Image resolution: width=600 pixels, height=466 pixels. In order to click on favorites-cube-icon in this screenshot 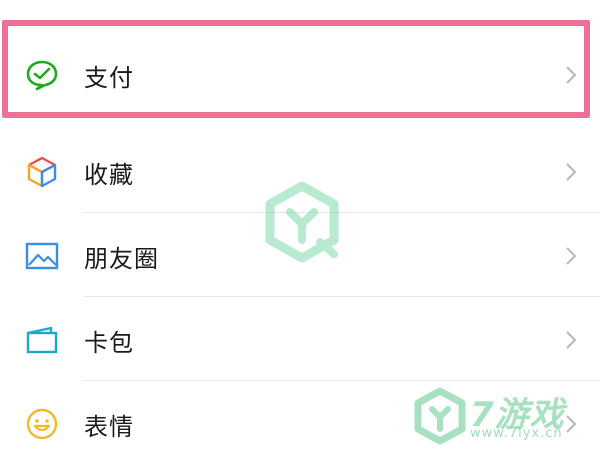, I will do `click(42, 172)`.